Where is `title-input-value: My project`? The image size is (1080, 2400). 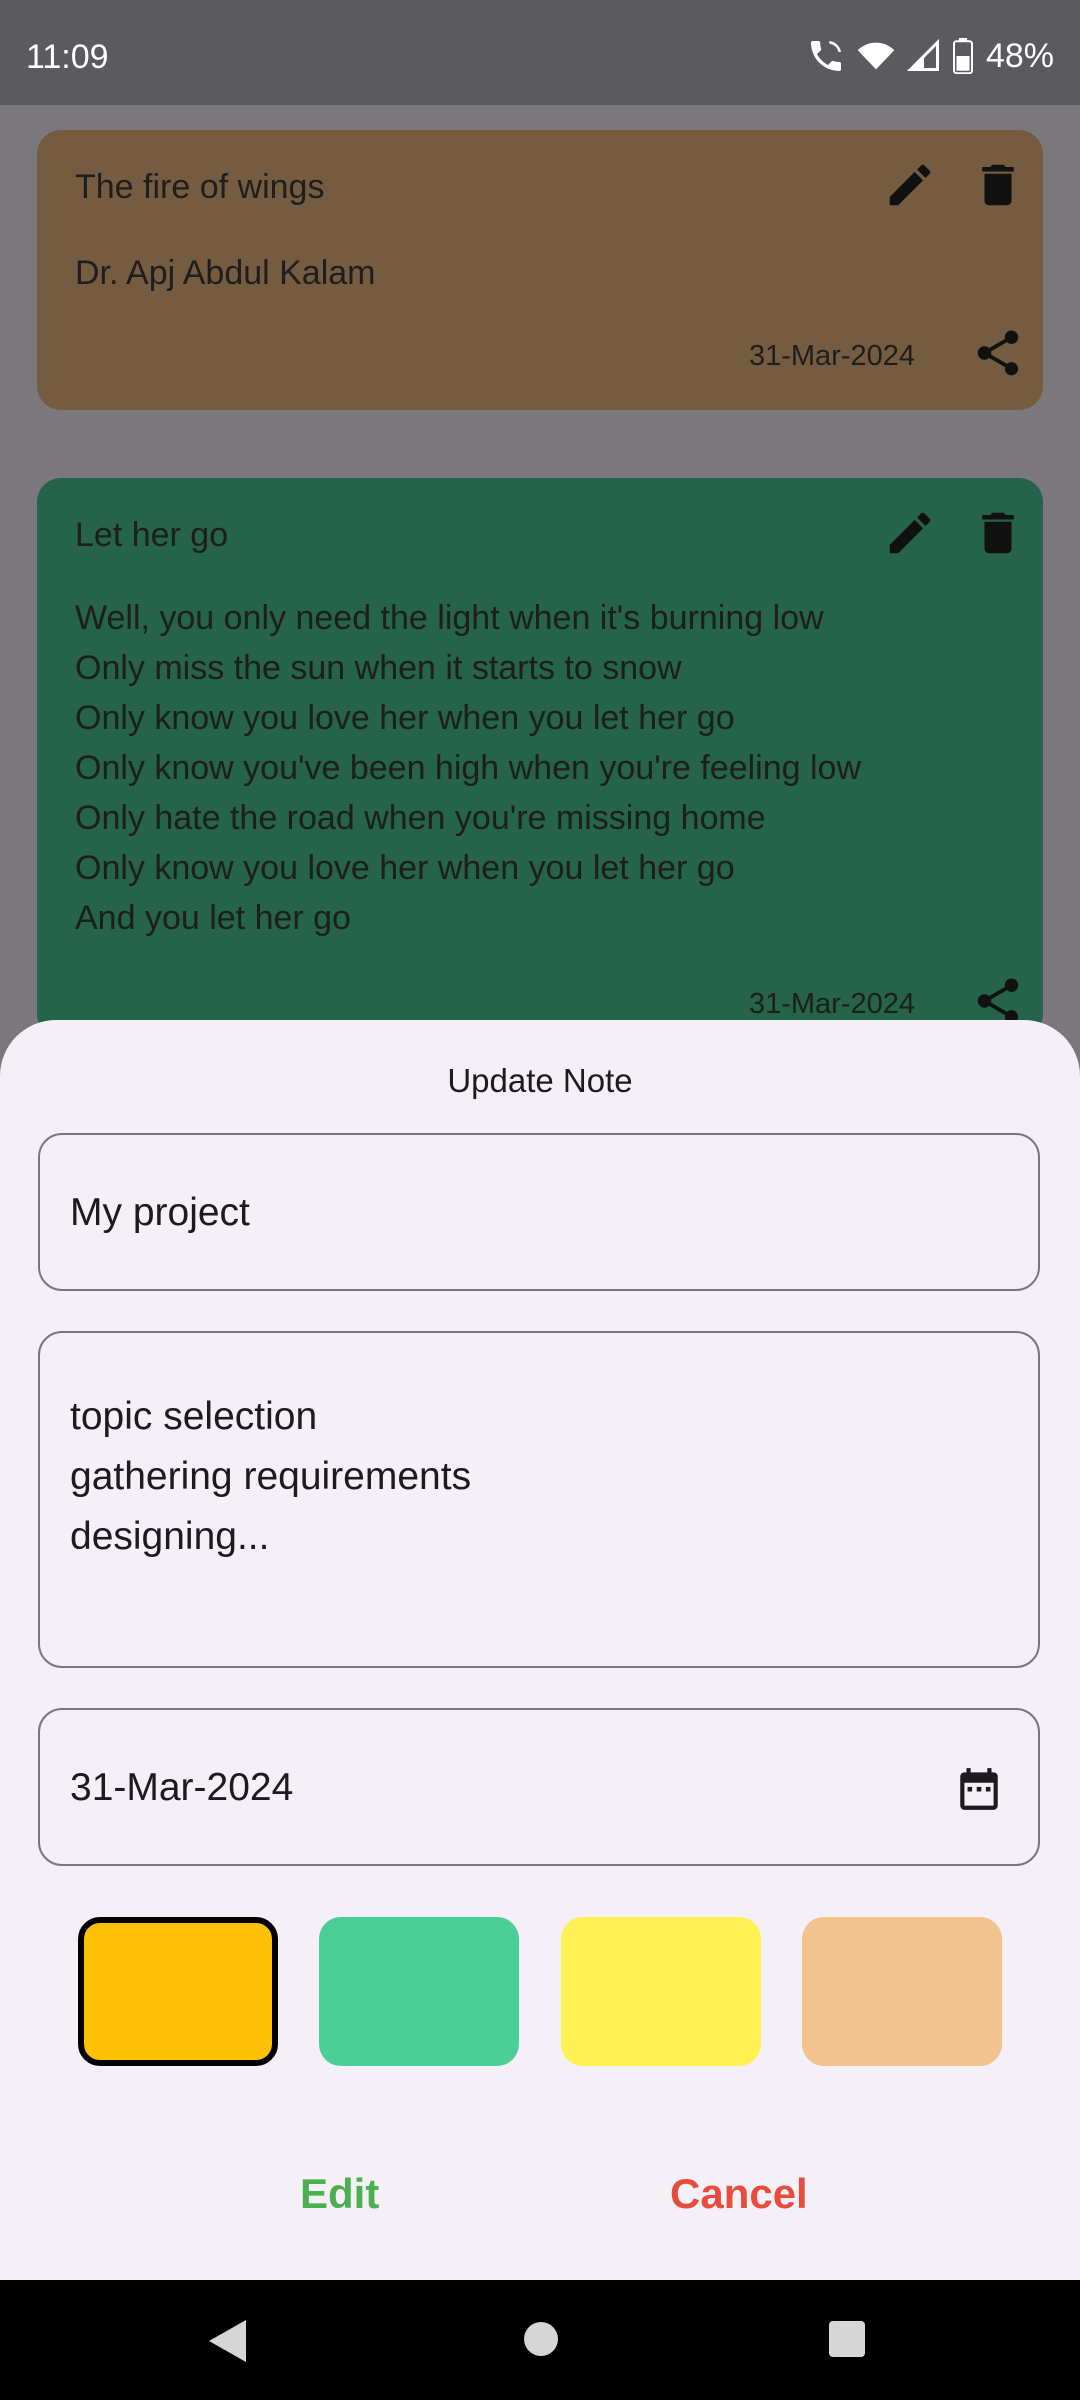 title-input-value: My project is located at coordinates (160, 1212).